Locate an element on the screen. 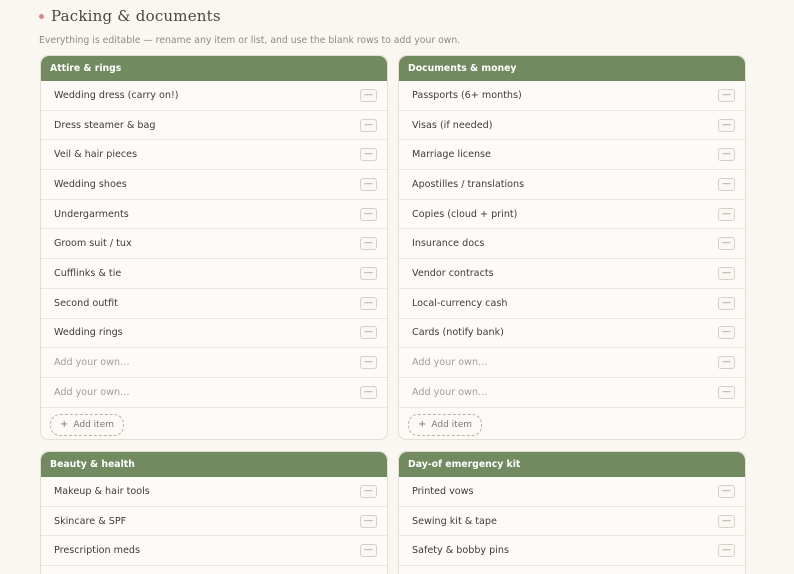 The image size is (794, 574). list-item: Veil & hair pieces — is located at coordinates (214, 155).